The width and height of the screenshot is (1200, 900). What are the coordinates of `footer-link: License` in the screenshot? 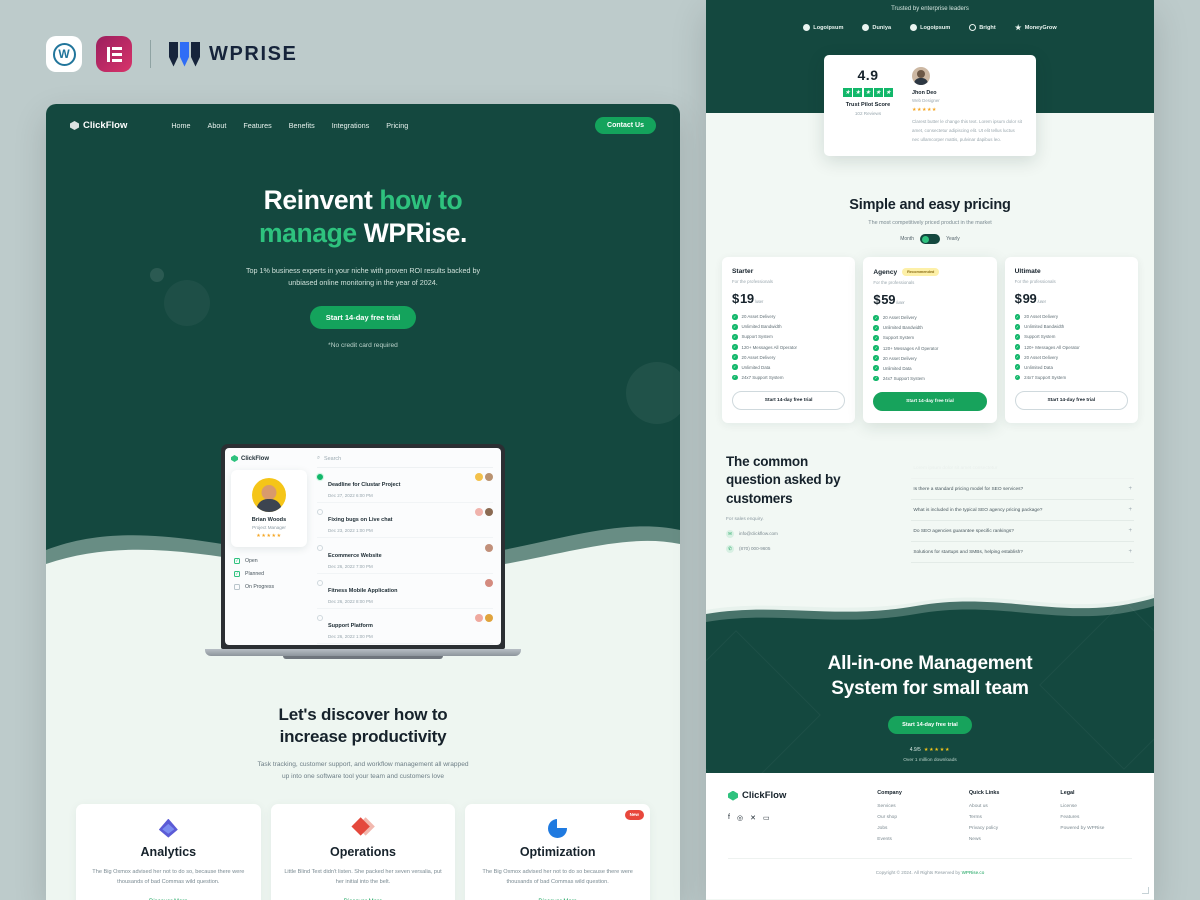 It's located at (1096, 806).